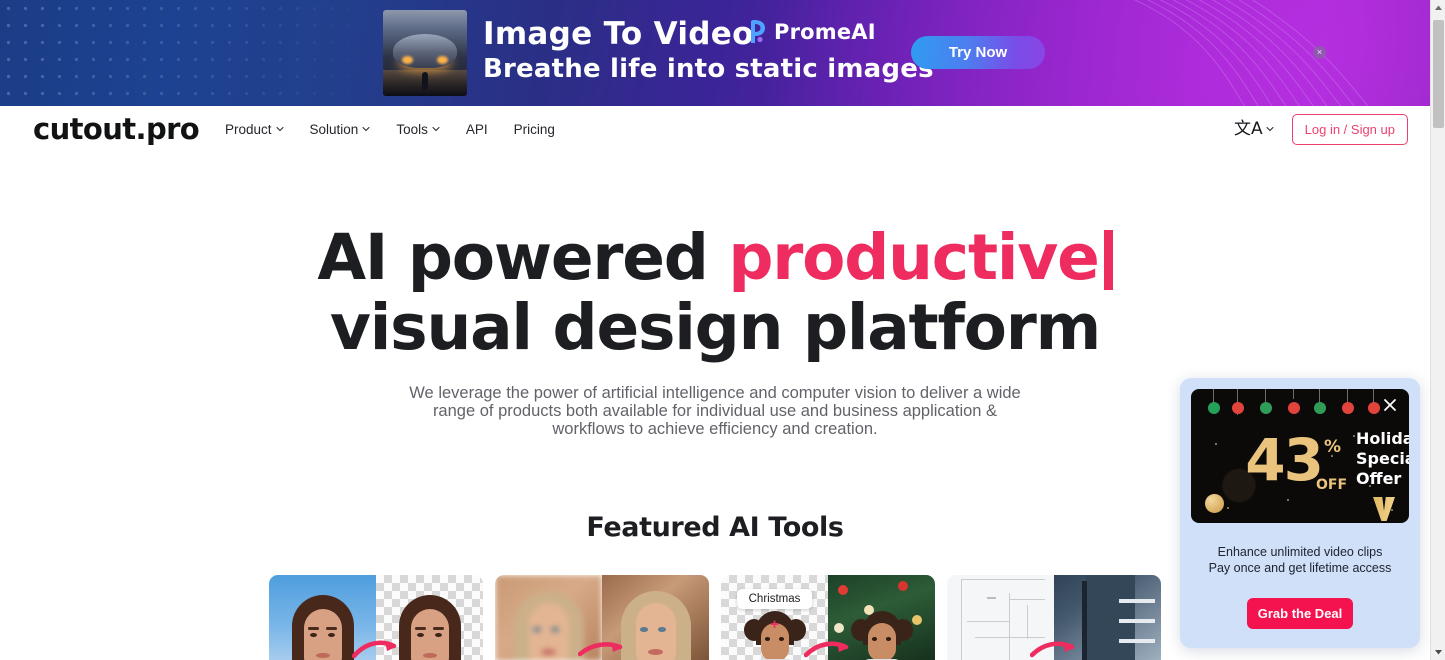 The height and width of the screenshot is (660, 1445). Describe the element at coordinates (334, 129) in the screenshot. I see `nav-item-solution-label: Solution` at that location.